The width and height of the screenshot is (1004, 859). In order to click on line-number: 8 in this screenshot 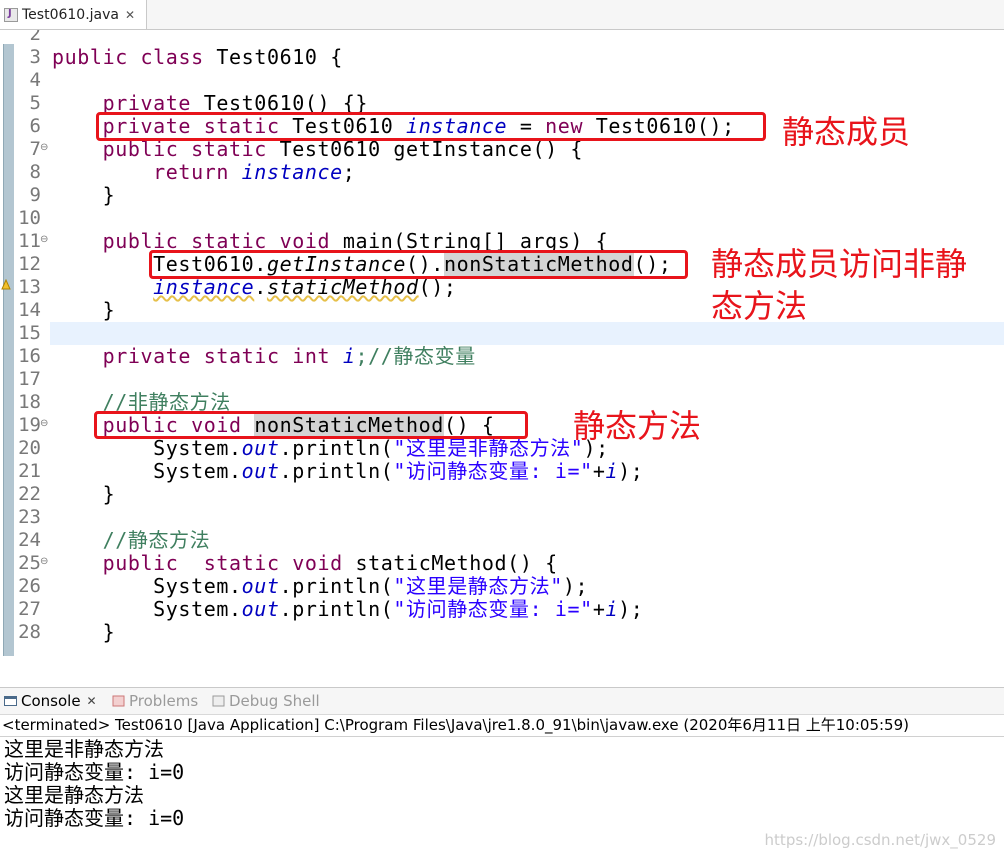, I will do `click(35, 172)`.